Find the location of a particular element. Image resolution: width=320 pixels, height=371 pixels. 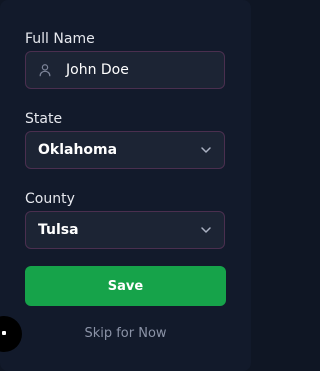

full-name-label: Full Name is located at coordinates (60, 39).